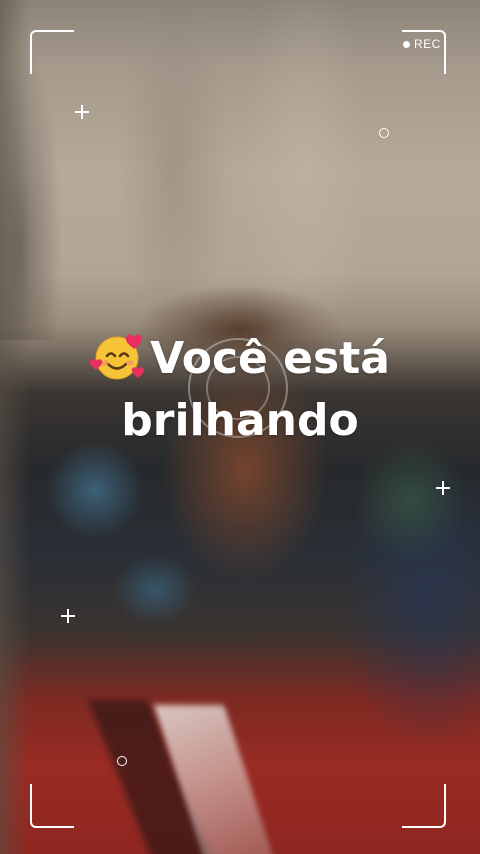  What do you see at coordinates (117, 356) in the screenshot?
I see `smiling-face-with-hearts-icon` at bounding box center [117, 356].